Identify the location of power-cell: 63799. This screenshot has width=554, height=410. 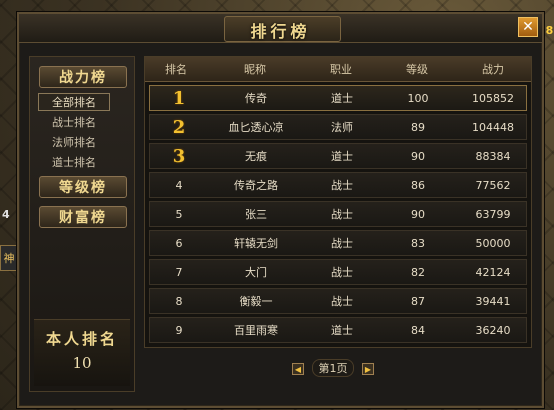
(493, 214).